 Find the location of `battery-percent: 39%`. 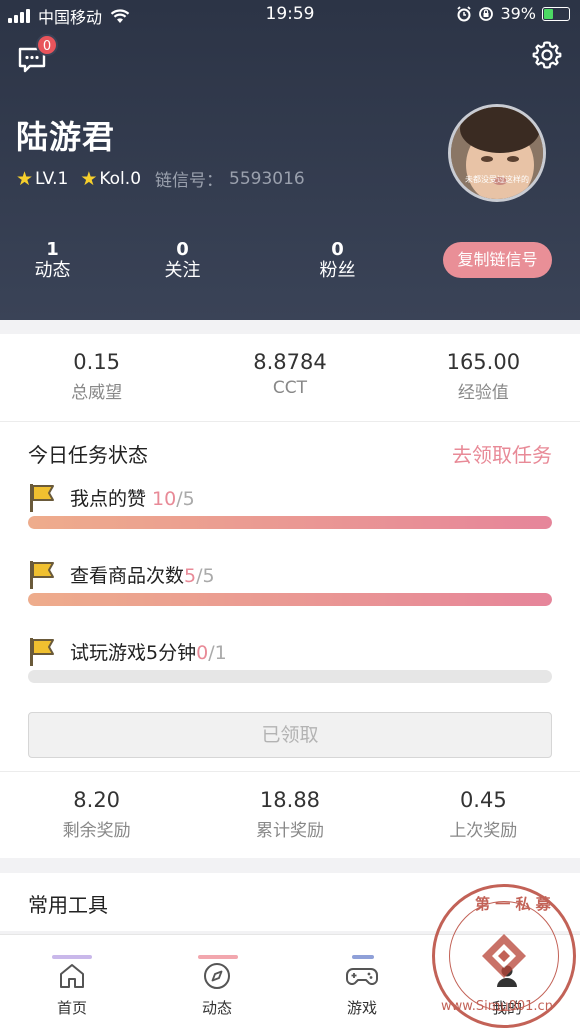

battery-percent: 39% is located at coordinates (518, 13).